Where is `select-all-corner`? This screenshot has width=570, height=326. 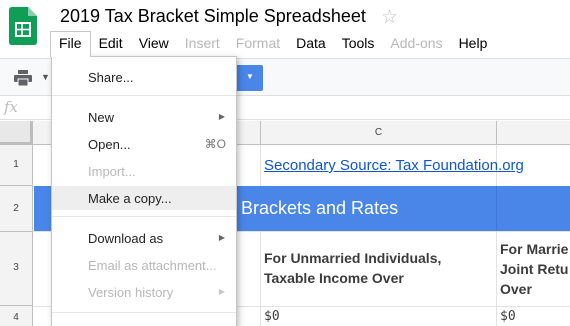 select-all-corner is located at coordinates (16, 133).